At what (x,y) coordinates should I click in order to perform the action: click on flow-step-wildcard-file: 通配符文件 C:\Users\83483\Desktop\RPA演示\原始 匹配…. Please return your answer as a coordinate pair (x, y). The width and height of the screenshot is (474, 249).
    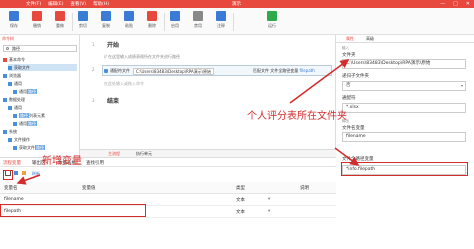
    Looking at the image, I should click on (217, 70).